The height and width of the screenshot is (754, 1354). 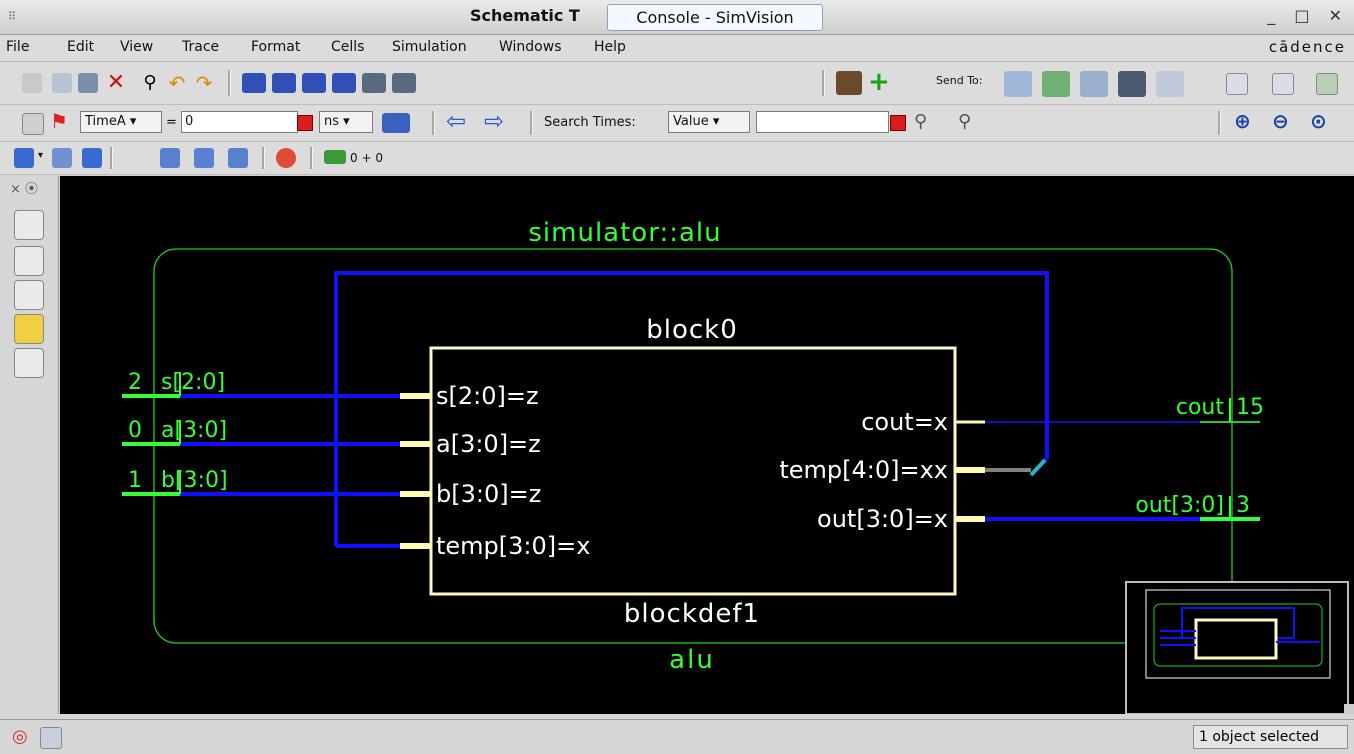 What do you see at coordinates (121, 122) in the screenshot?
I see `time-name-select: TimeA ▾` at bounding box center [121, 122].